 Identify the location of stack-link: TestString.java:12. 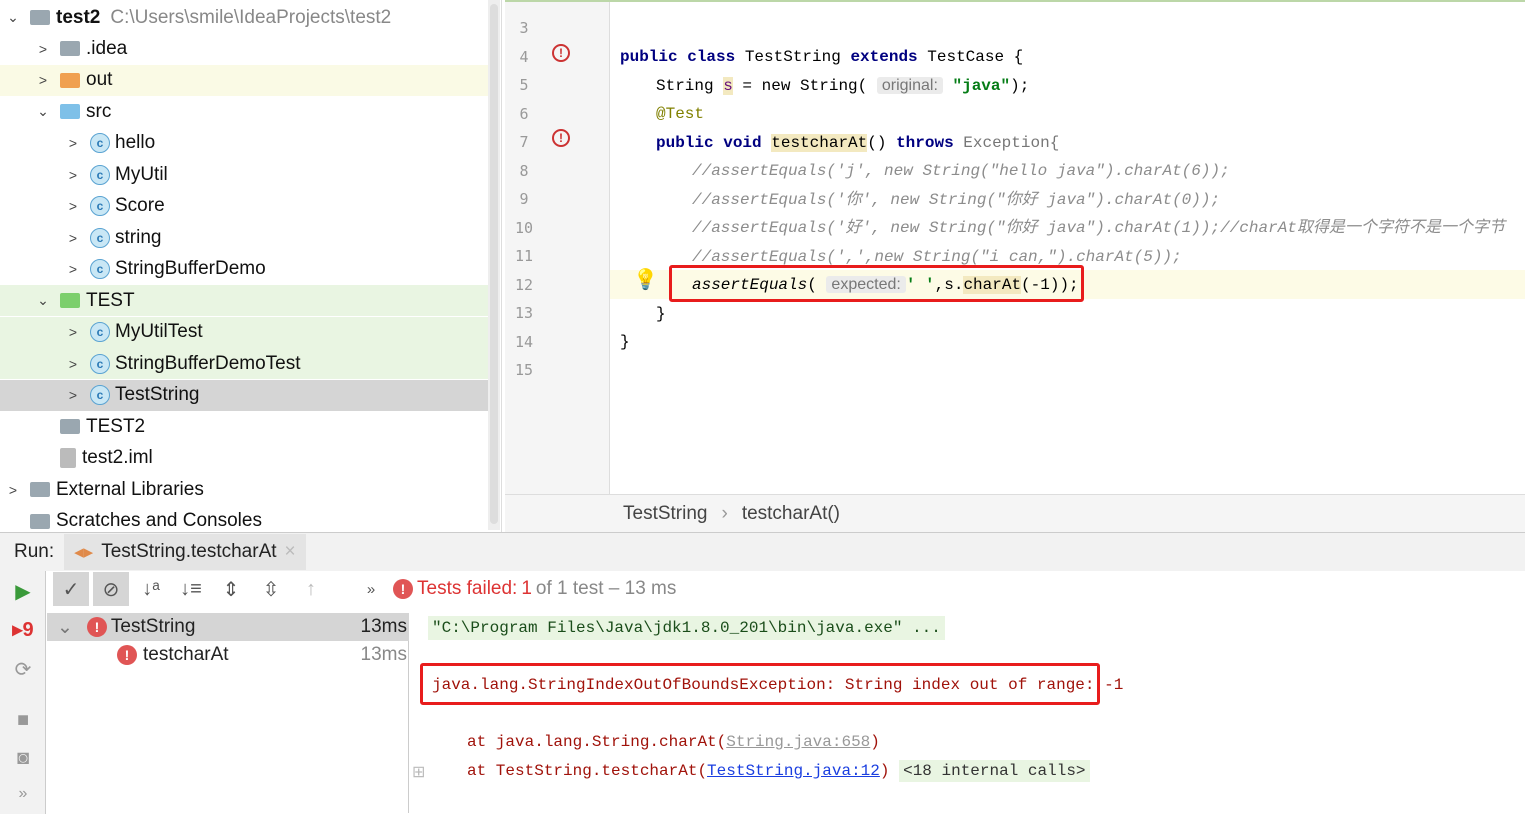
(793, 771).